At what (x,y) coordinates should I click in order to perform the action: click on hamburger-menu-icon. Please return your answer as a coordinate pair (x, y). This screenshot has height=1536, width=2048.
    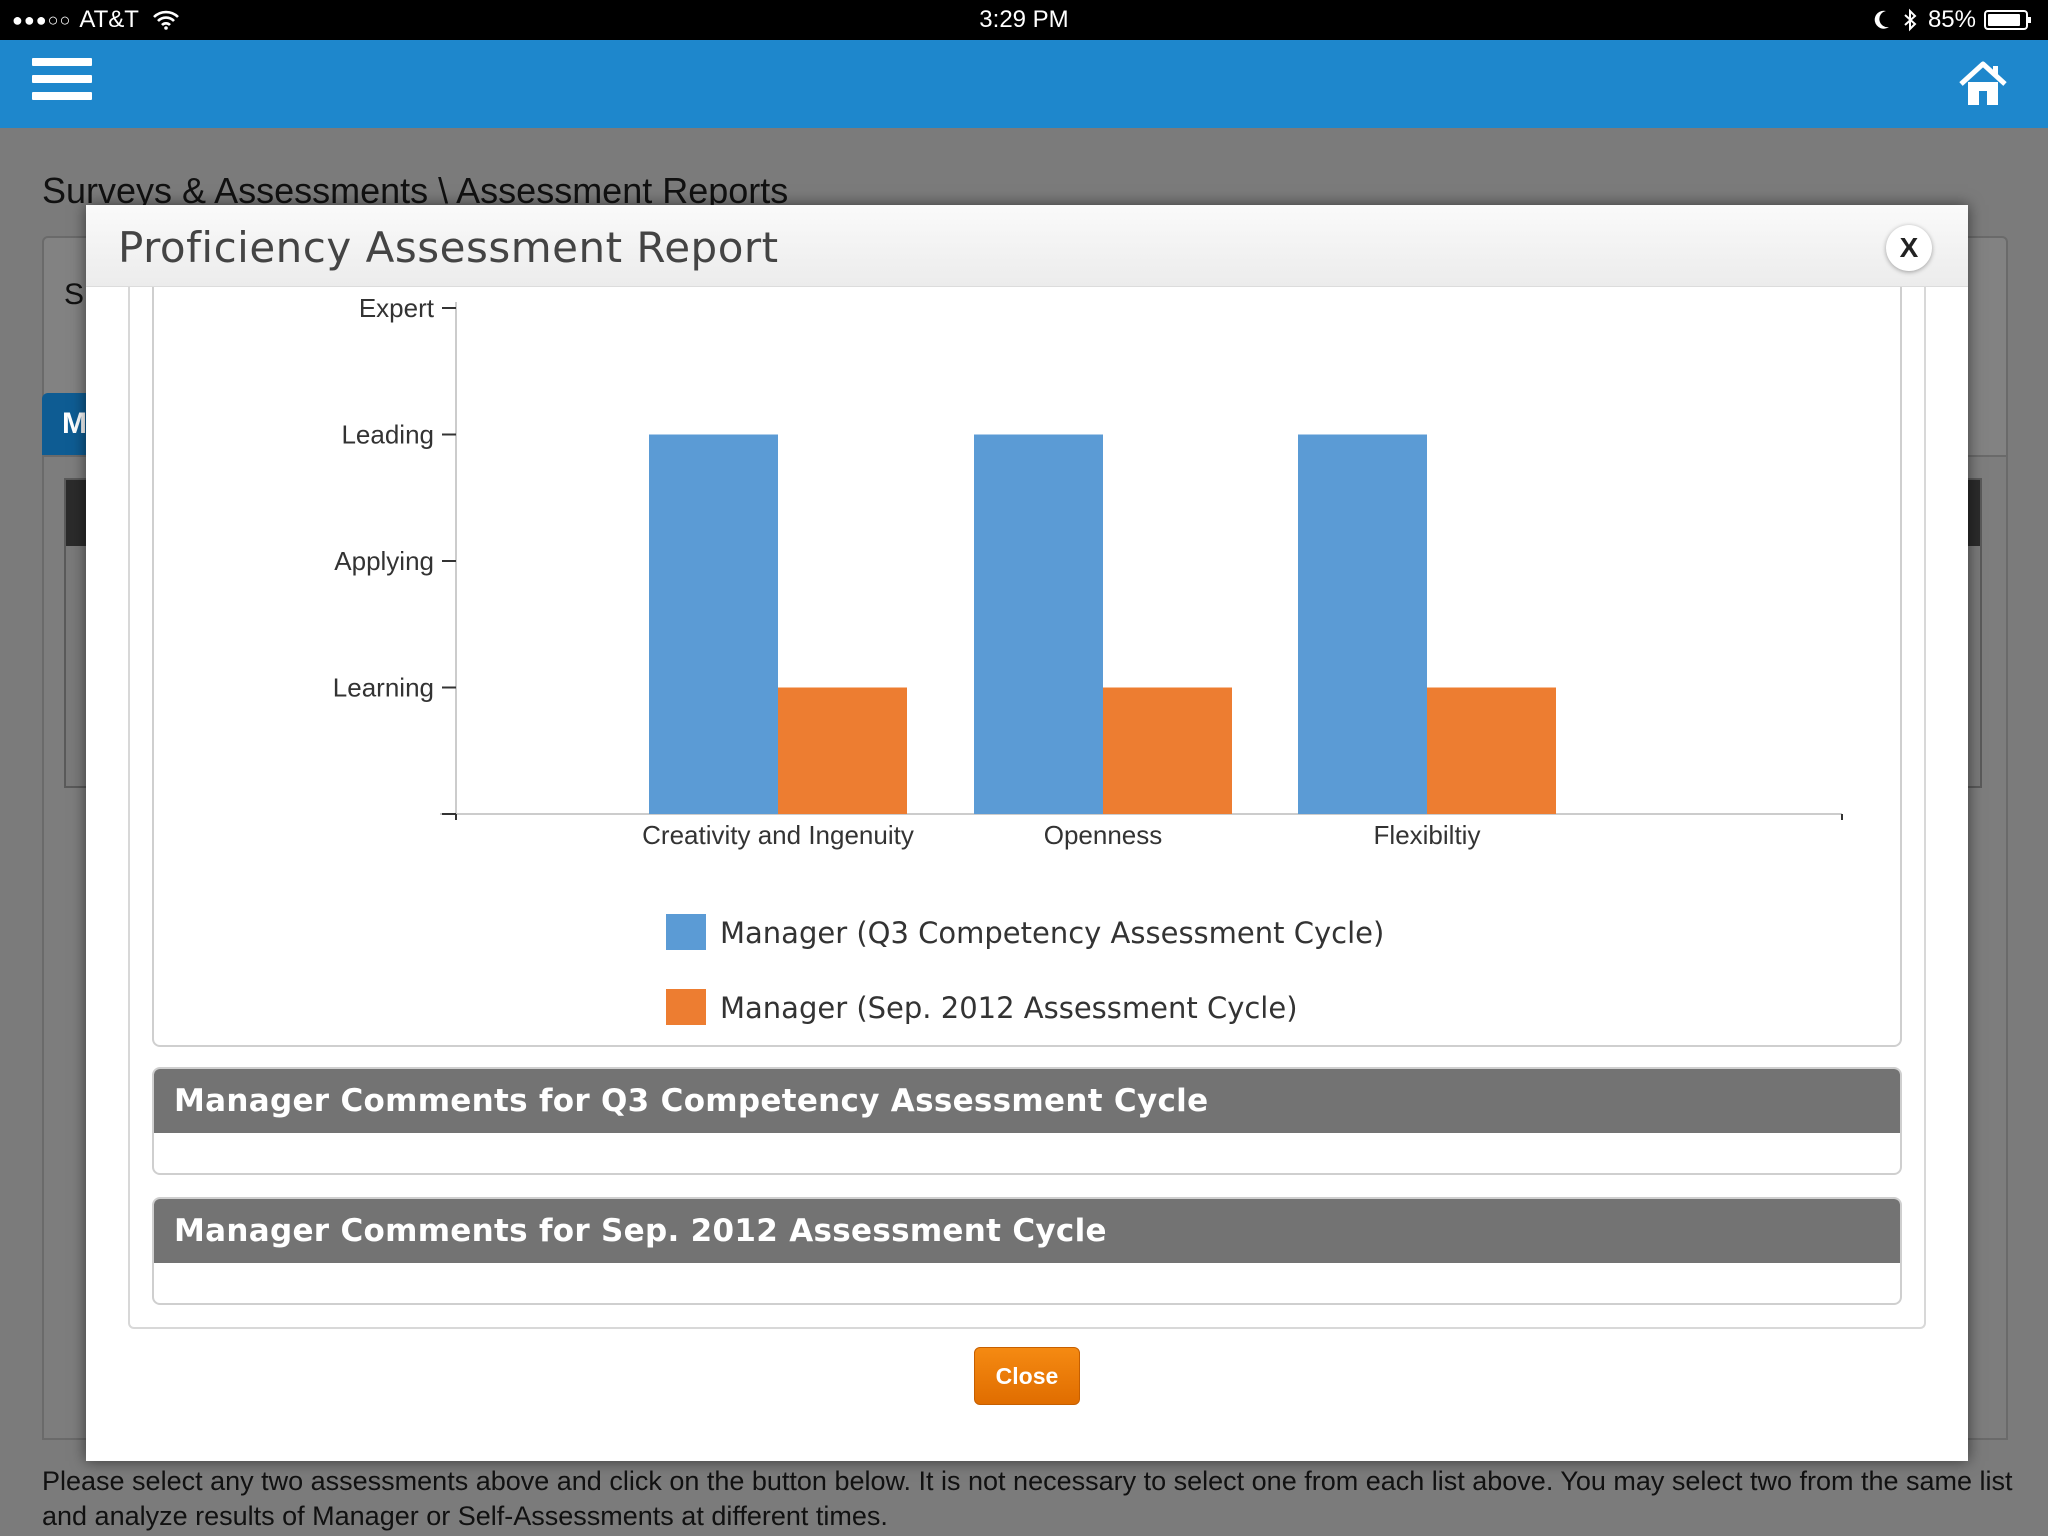
    Looking at the image, I should click on (62, 84).